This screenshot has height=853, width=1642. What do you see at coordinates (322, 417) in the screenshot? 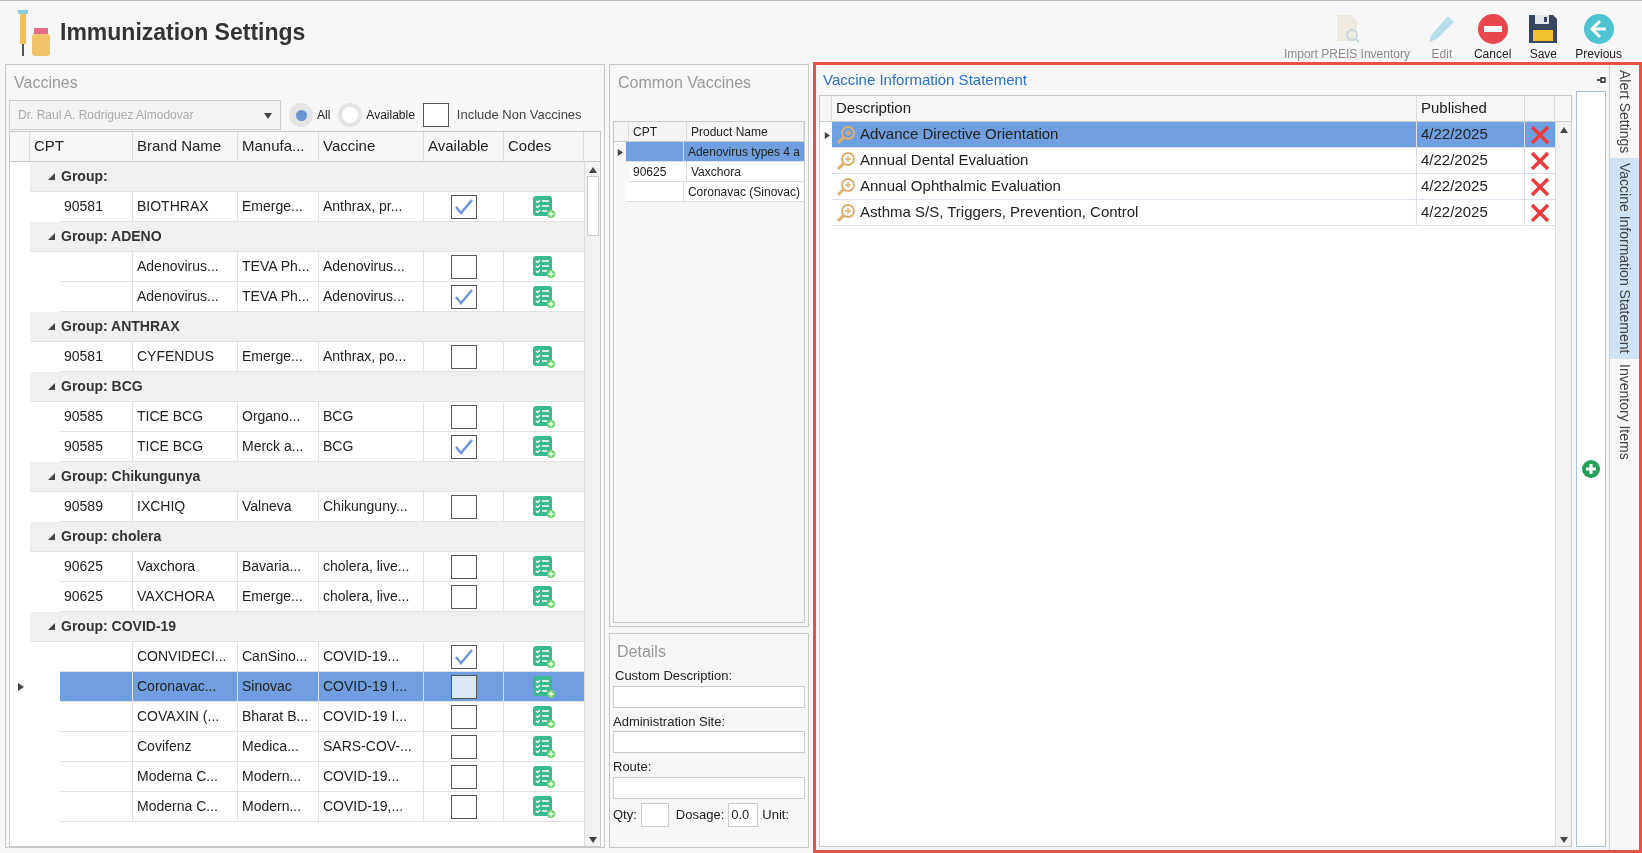
I see `table-row: 90585 TICE BCG Organo... BCG` at bounding box center [322, 417].